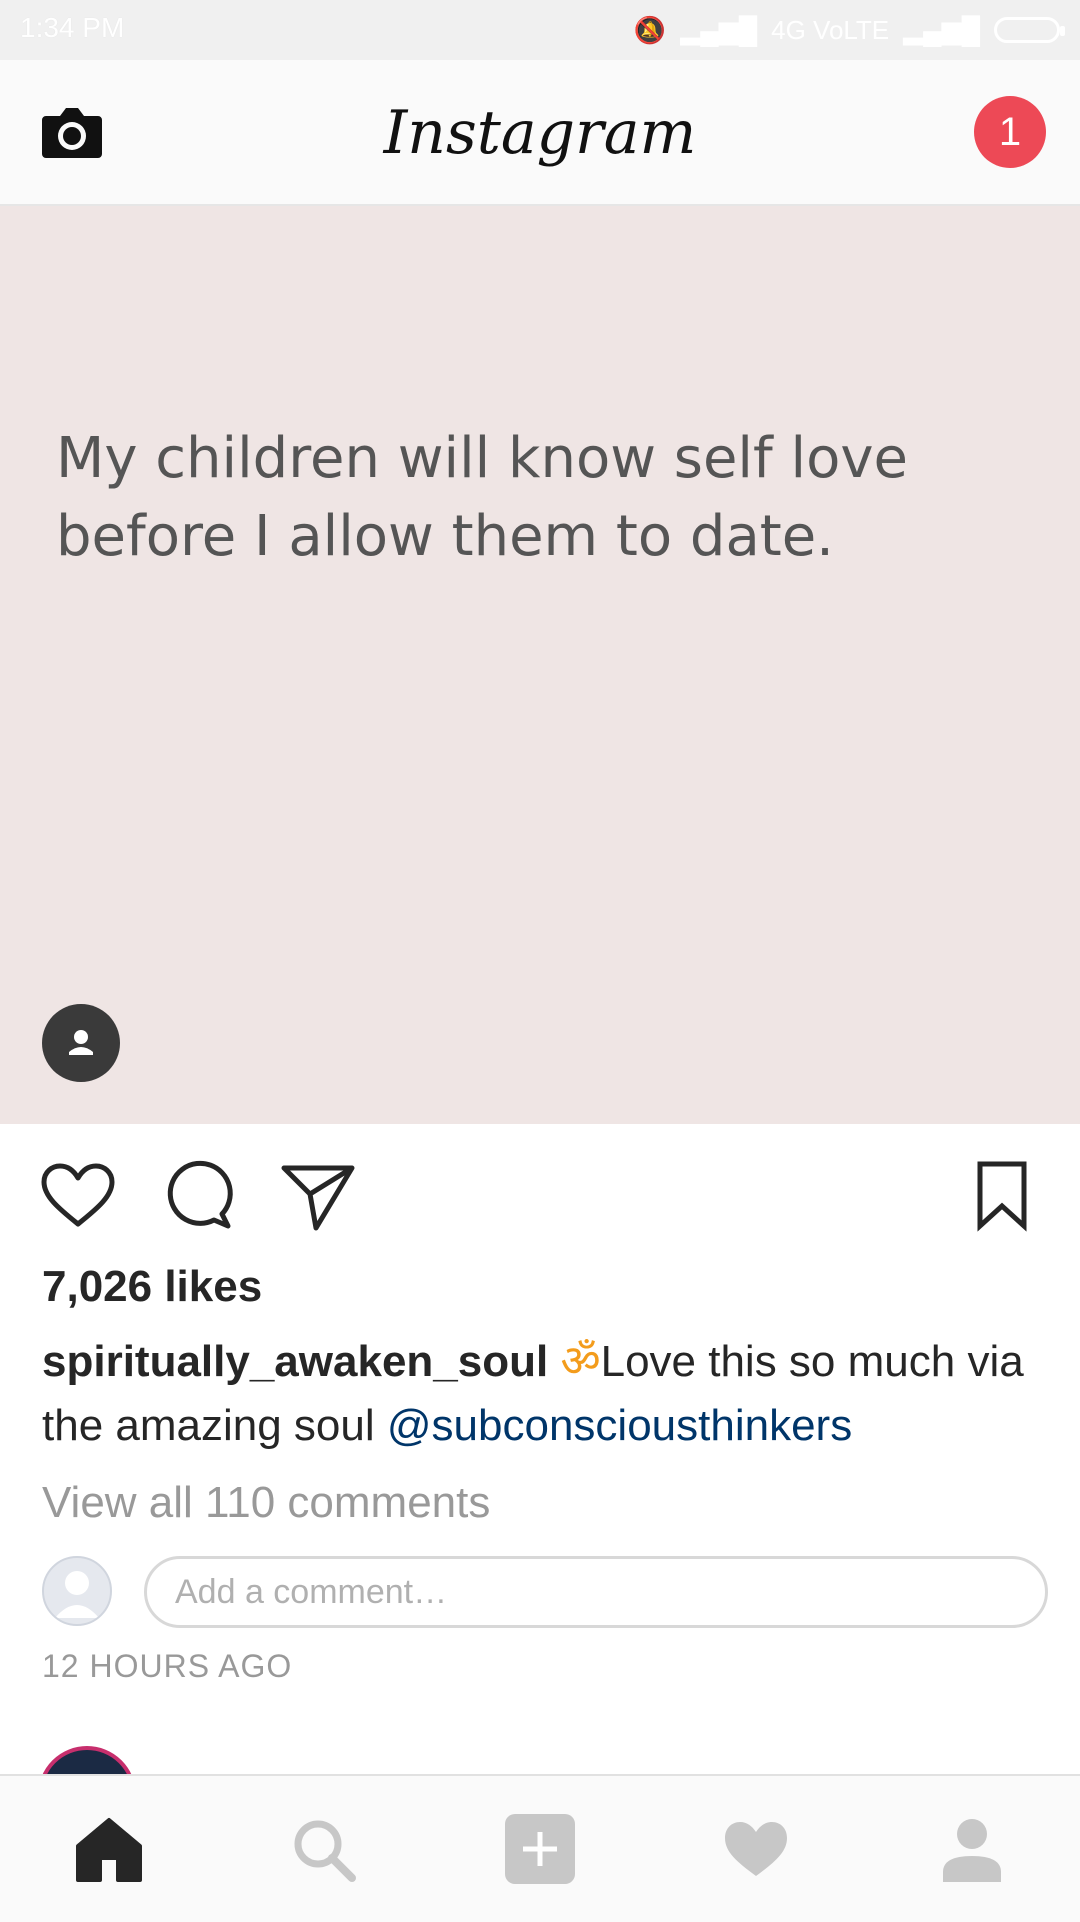 The height and width of the screenshot is (1922, 1080). Describe the element at coordinates (540, 1849) in the screenshot. I see `add-icon` at that location.